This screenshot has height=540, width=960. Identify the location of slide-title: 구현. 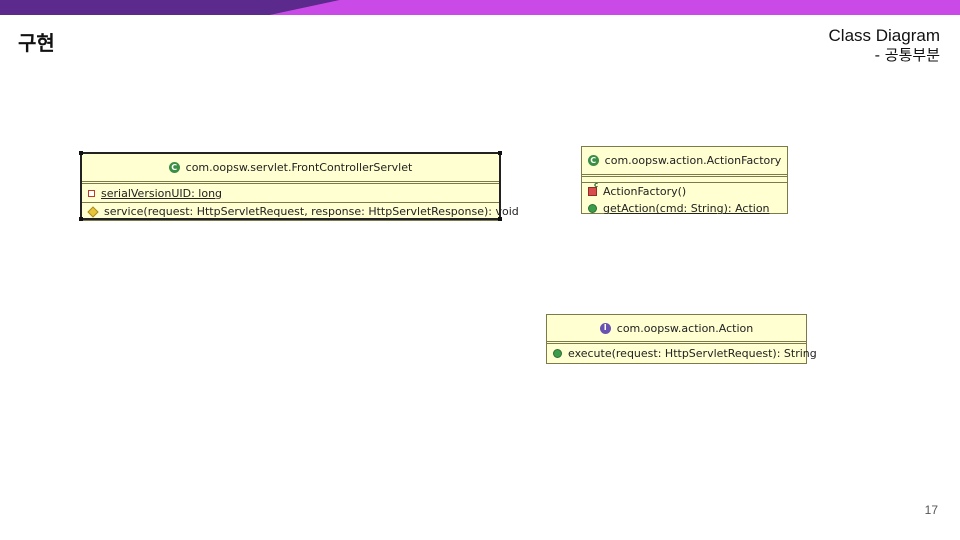
(36, 43).